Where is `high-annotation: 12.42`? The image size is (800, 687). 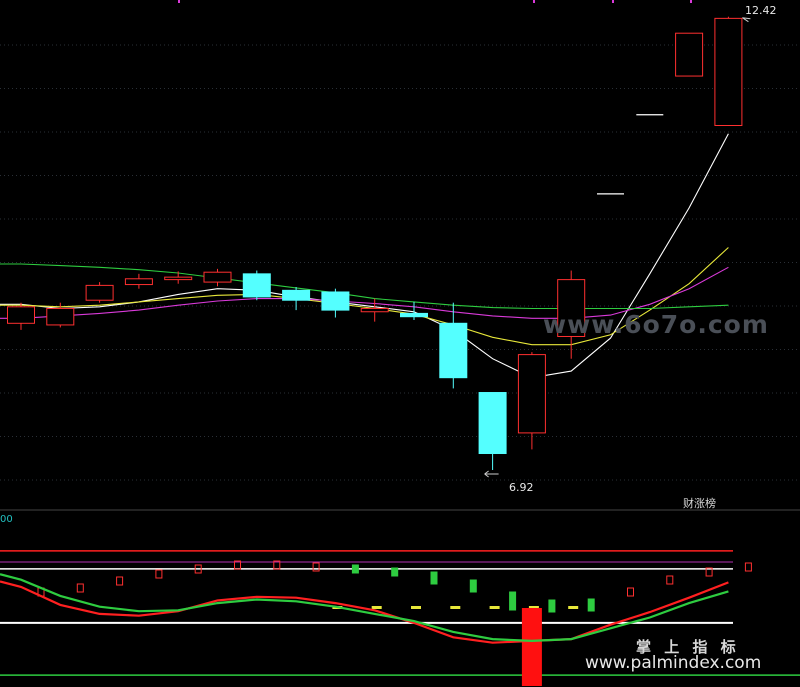
high-annotation: 12.42 is located at coordinates (761, 10).